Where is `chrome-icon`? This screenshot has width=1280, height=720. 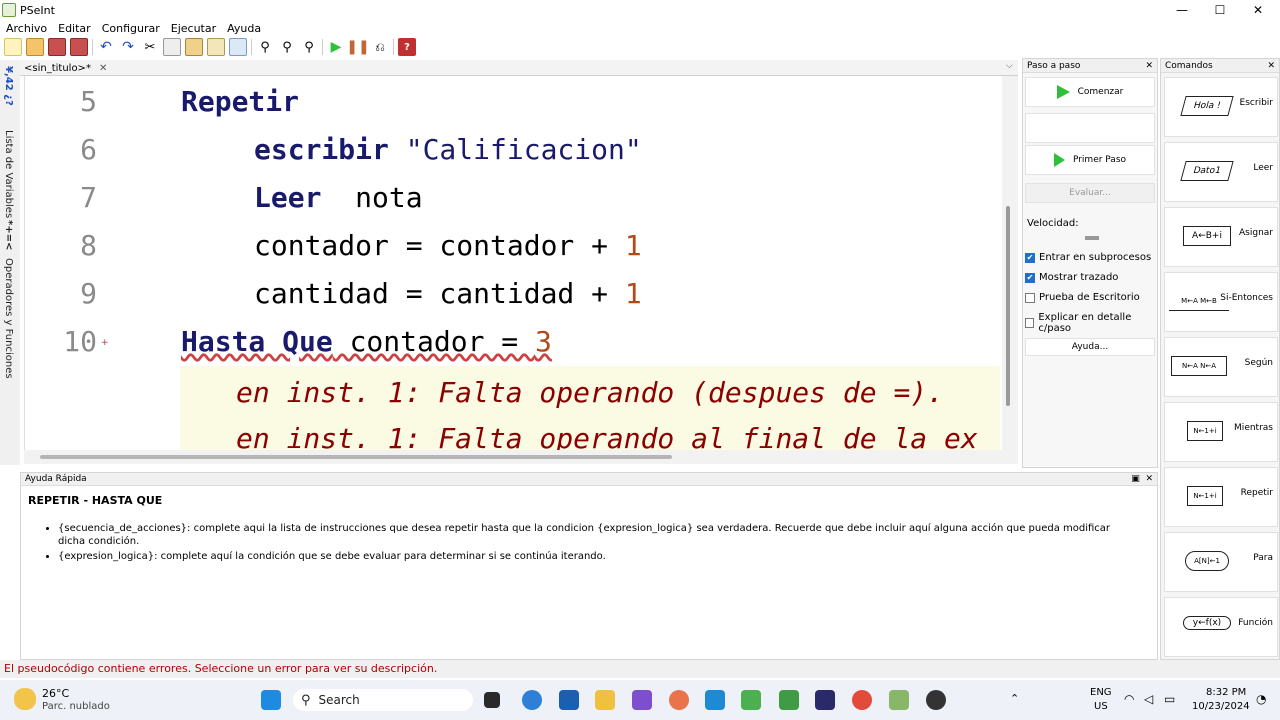 chrome-icon is located at coordinates (862, 700).